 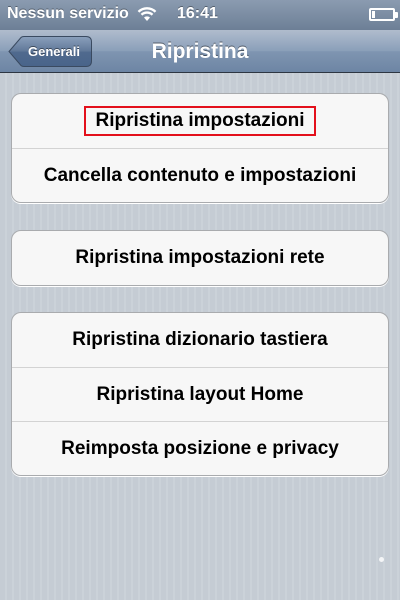 I want to click on reset-group-2: Ripristina impostazioni rete, so click(x=200, y=258).